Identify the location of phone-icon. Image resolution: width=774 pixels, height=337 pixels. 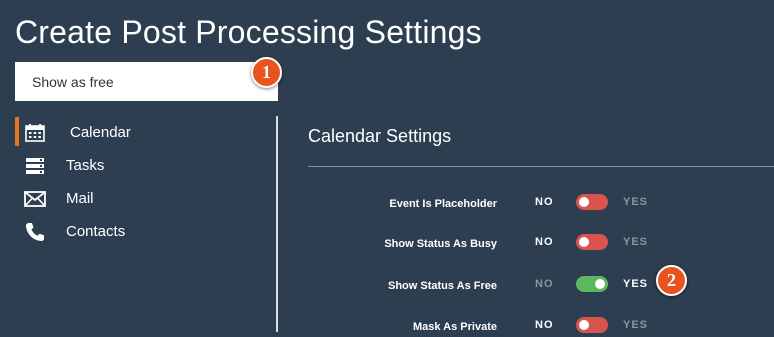
(35, 232).